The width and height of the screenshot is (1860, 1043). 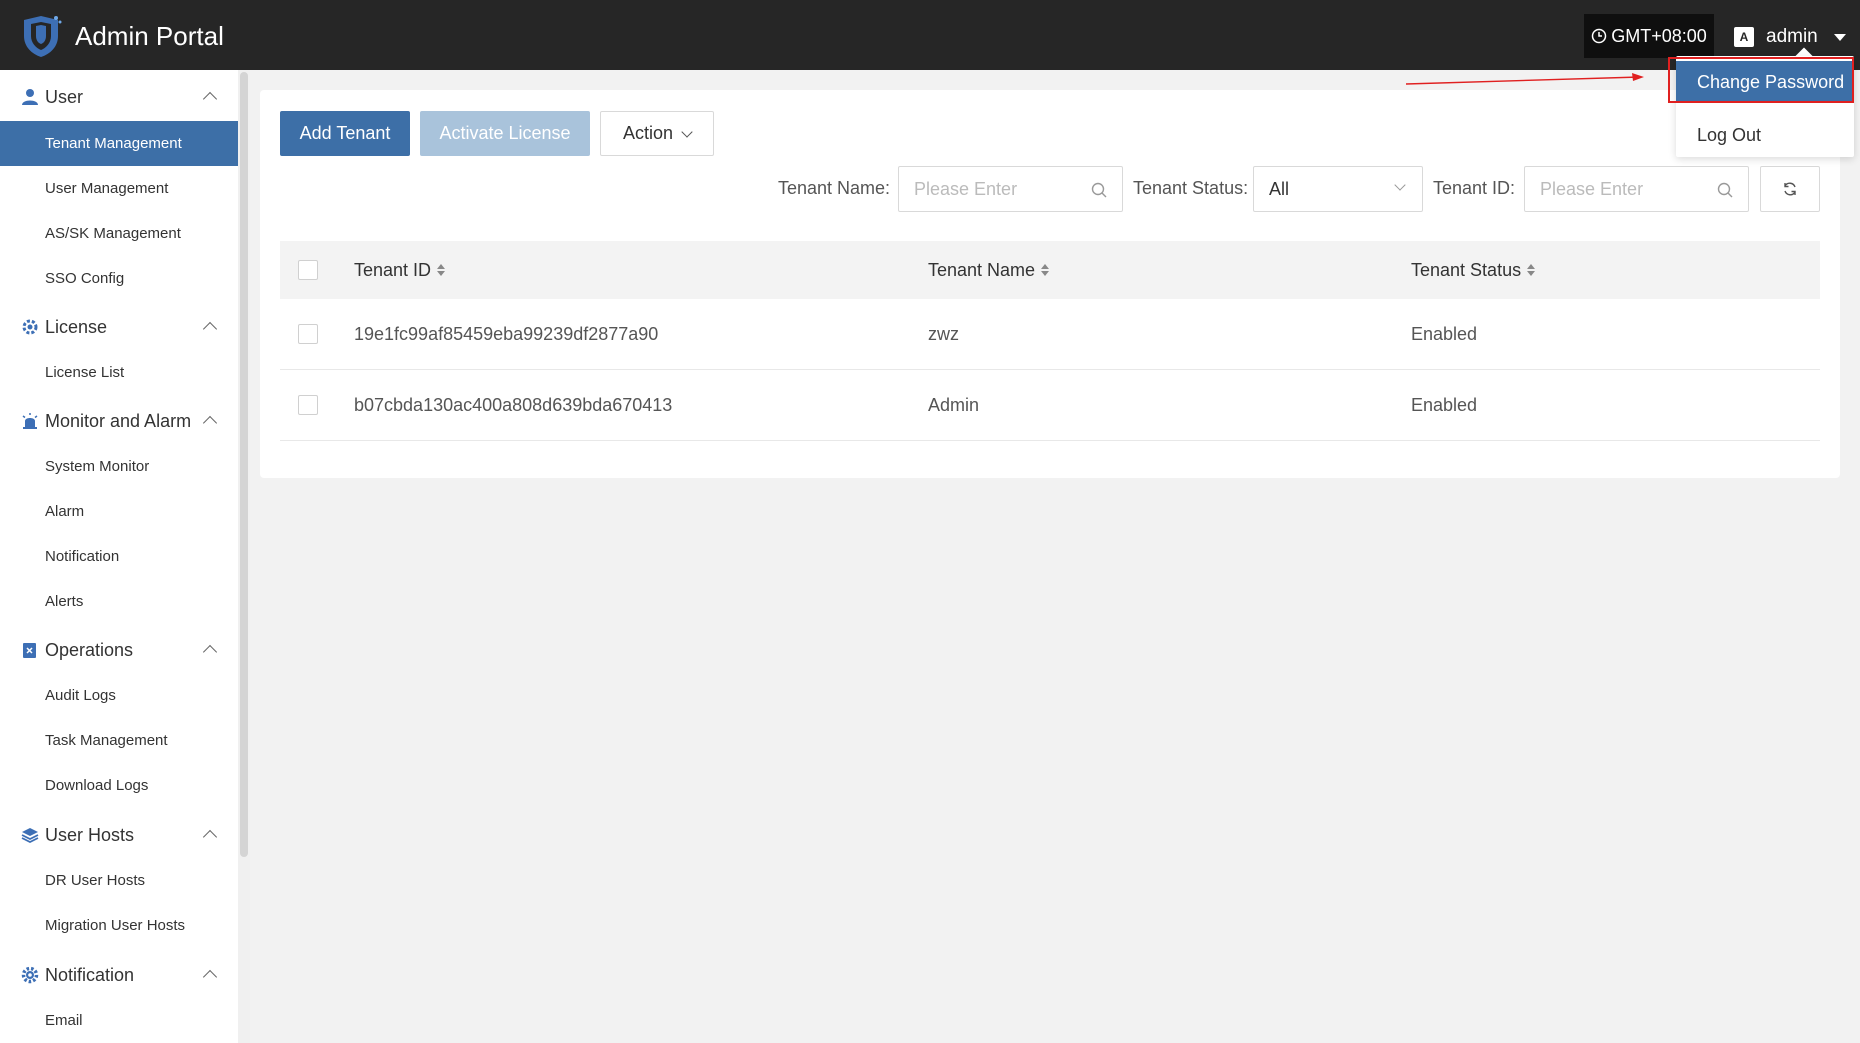 What do you see at coordinates (30, 97) in the screenshot?
I see `user-icon` at bounding box center [30, 97].